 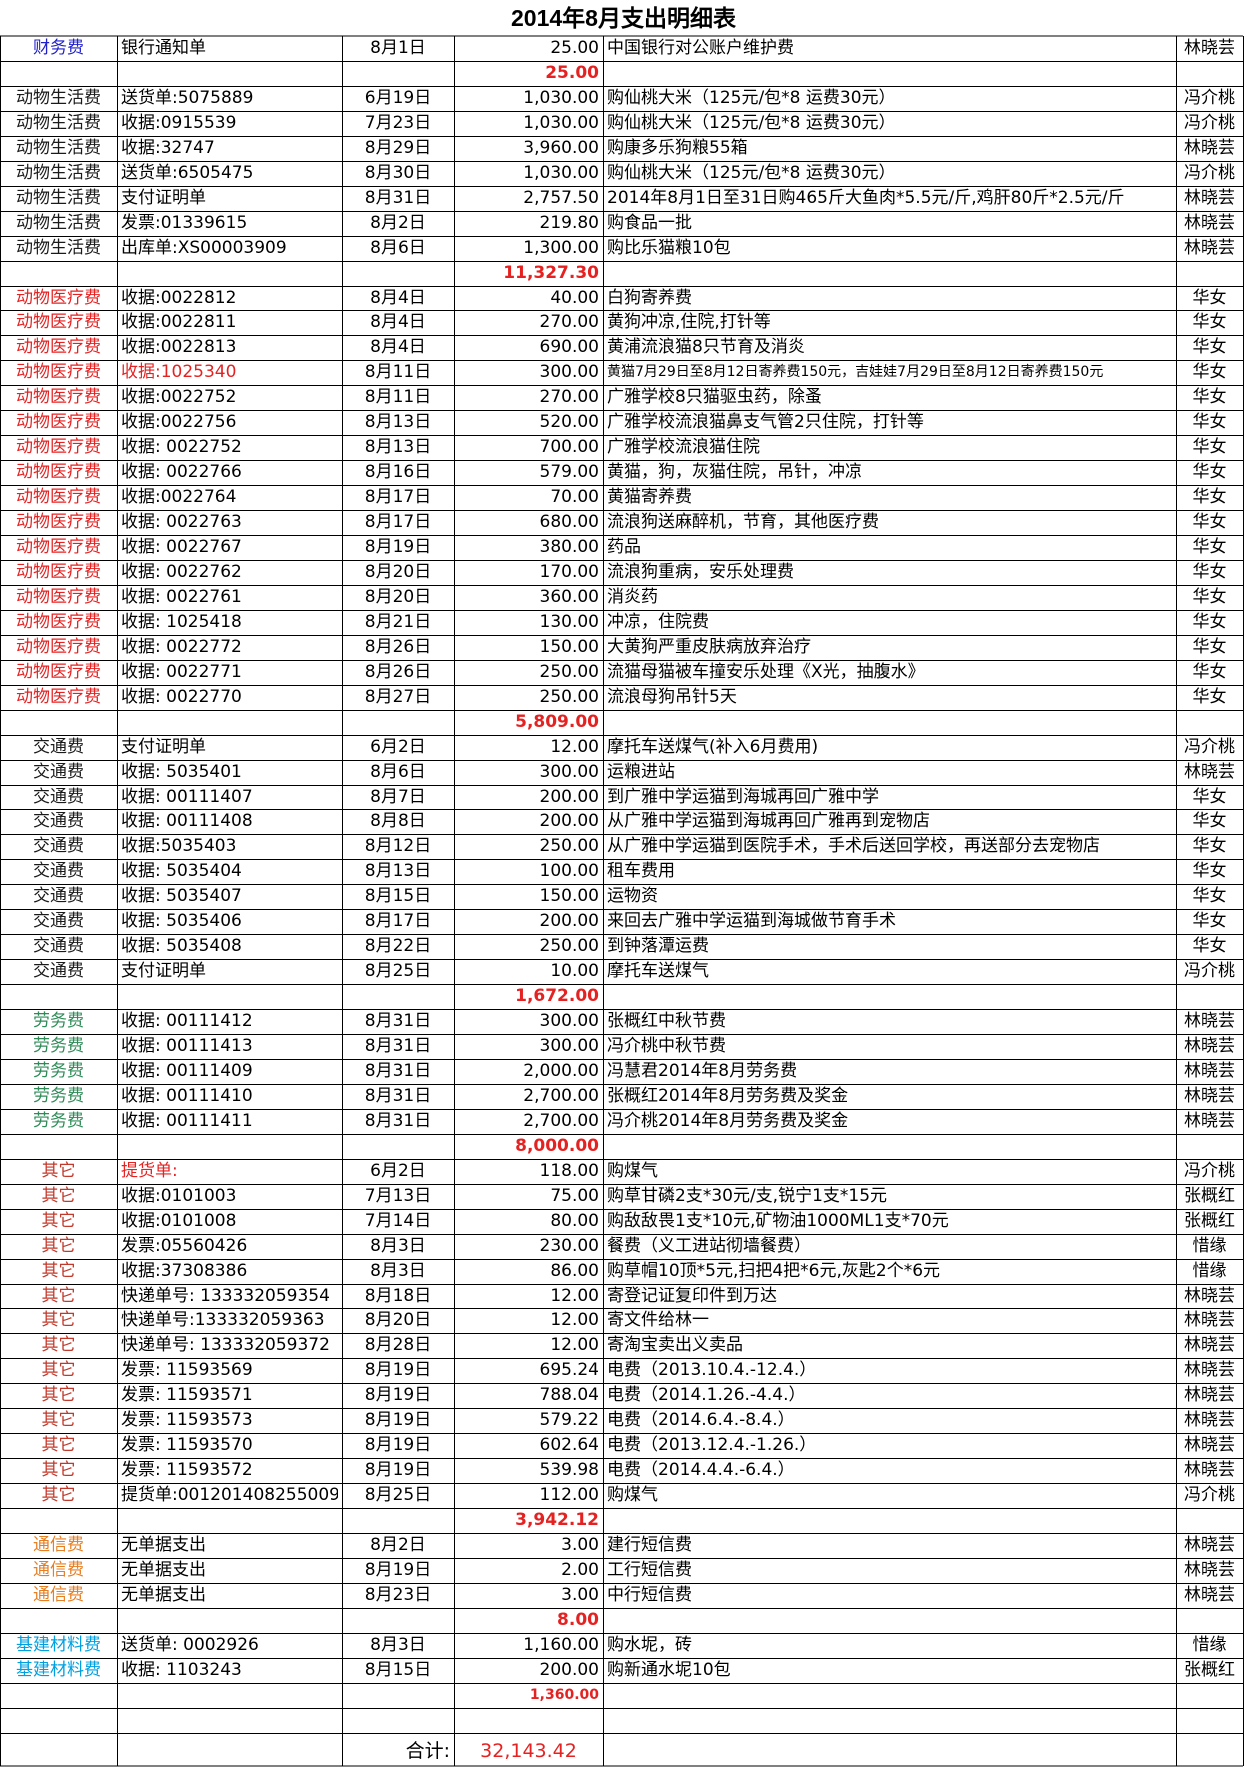 I want to click on cell-document-no: 出库单:XS00003909, so click(x=204, y=247).